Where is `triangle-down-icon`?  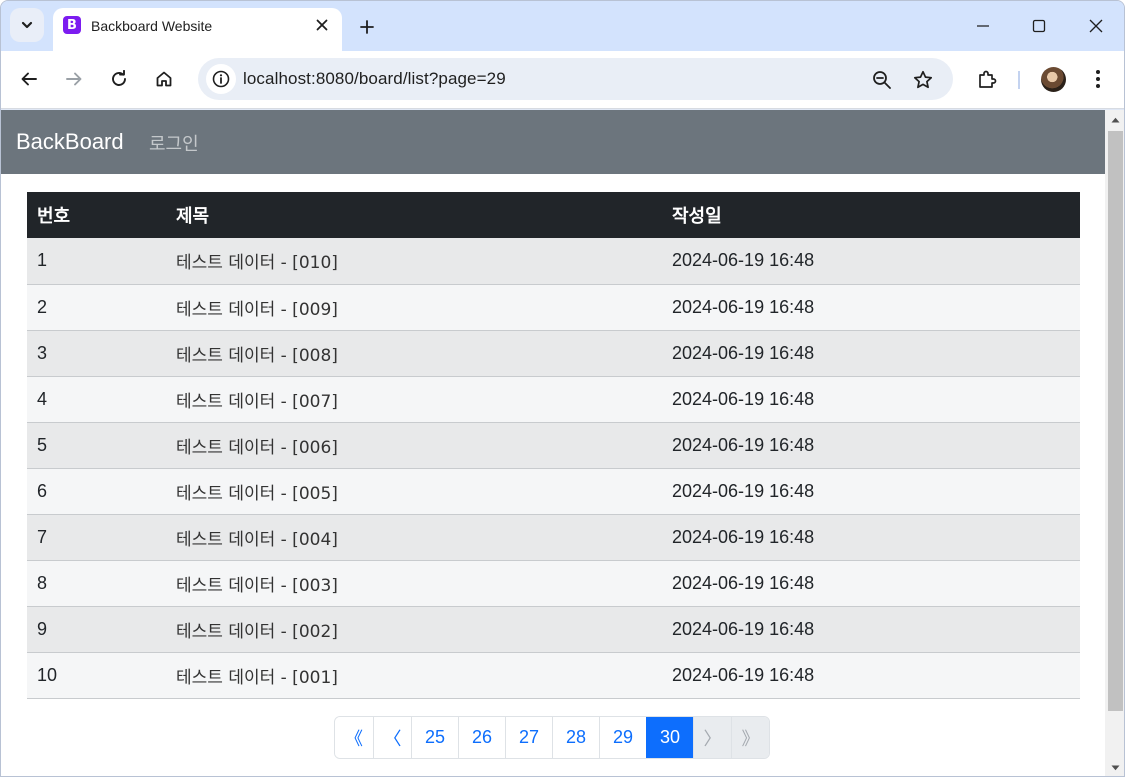
triangle-down-icon is located at coordinates (1115, 768).